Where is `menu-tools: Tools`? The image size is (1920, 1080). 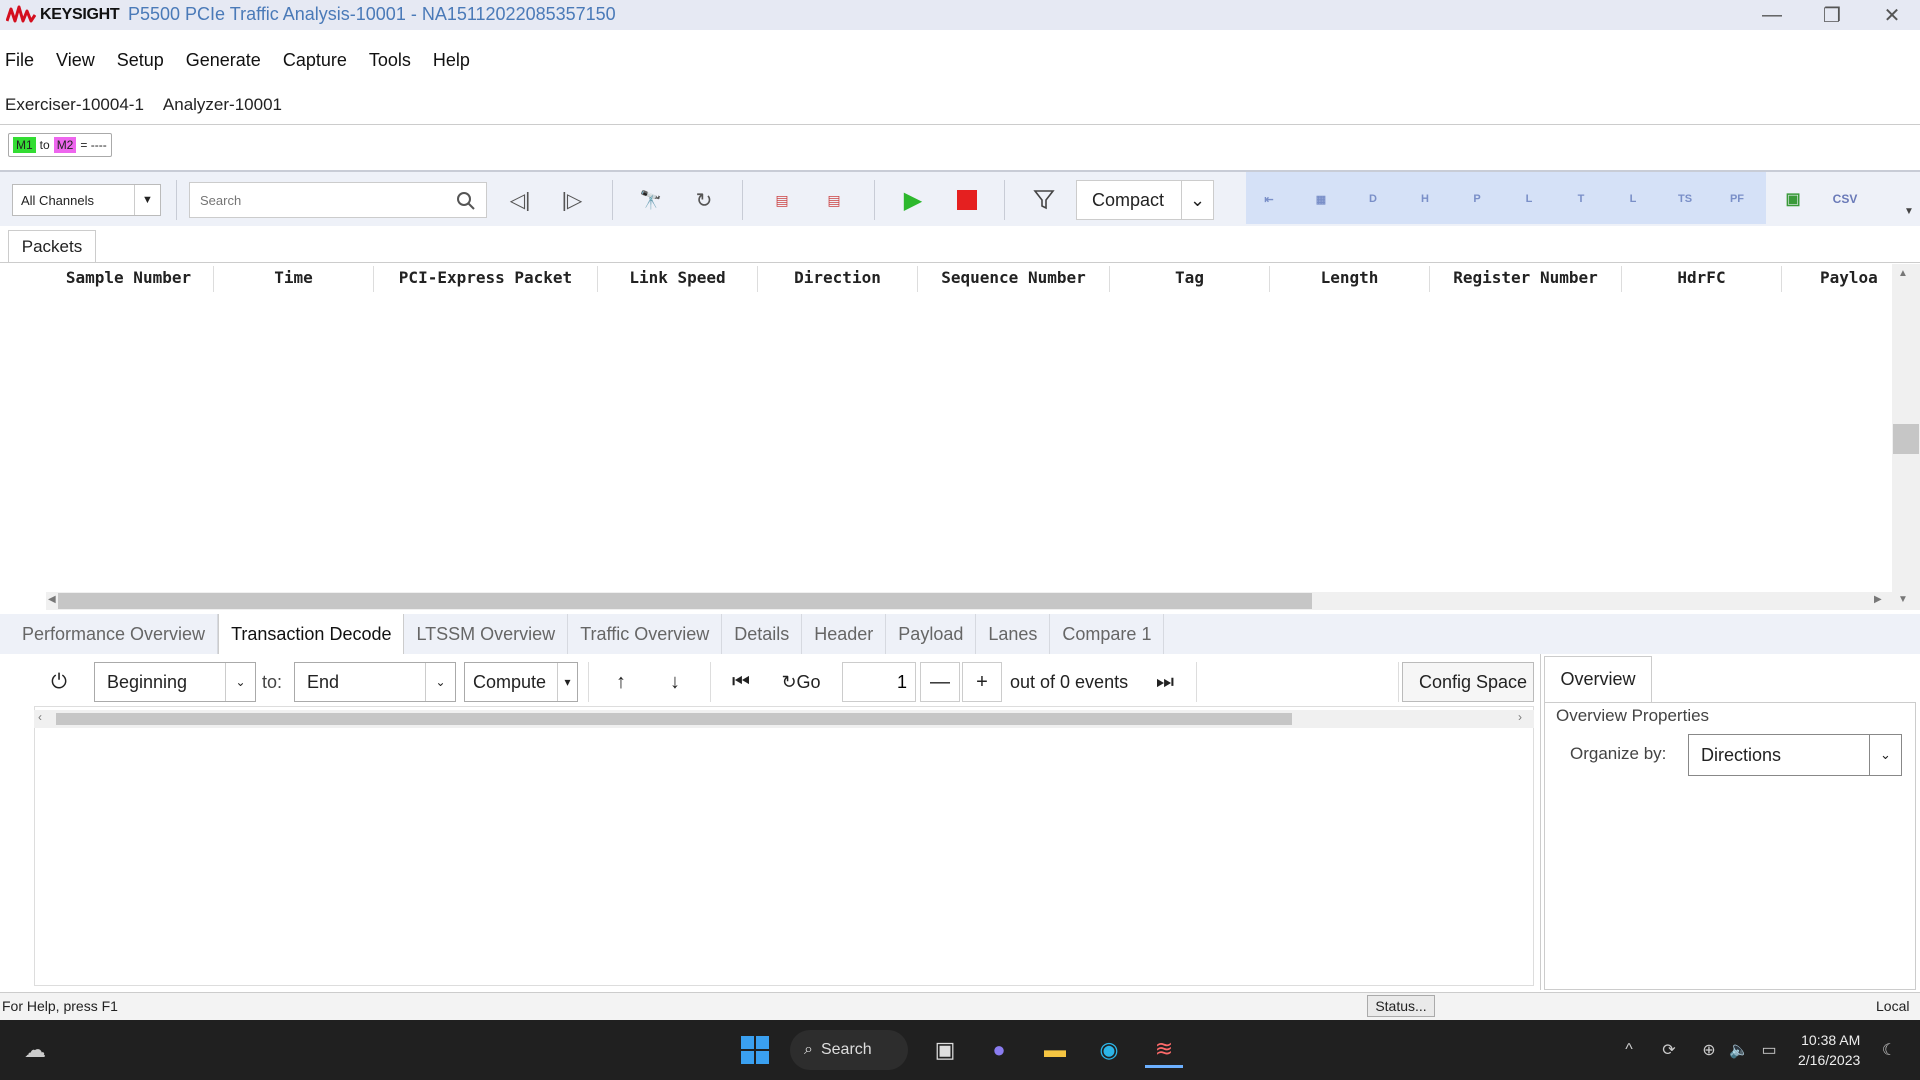
menu-tools: Tools is located at coordinates (393, 60).